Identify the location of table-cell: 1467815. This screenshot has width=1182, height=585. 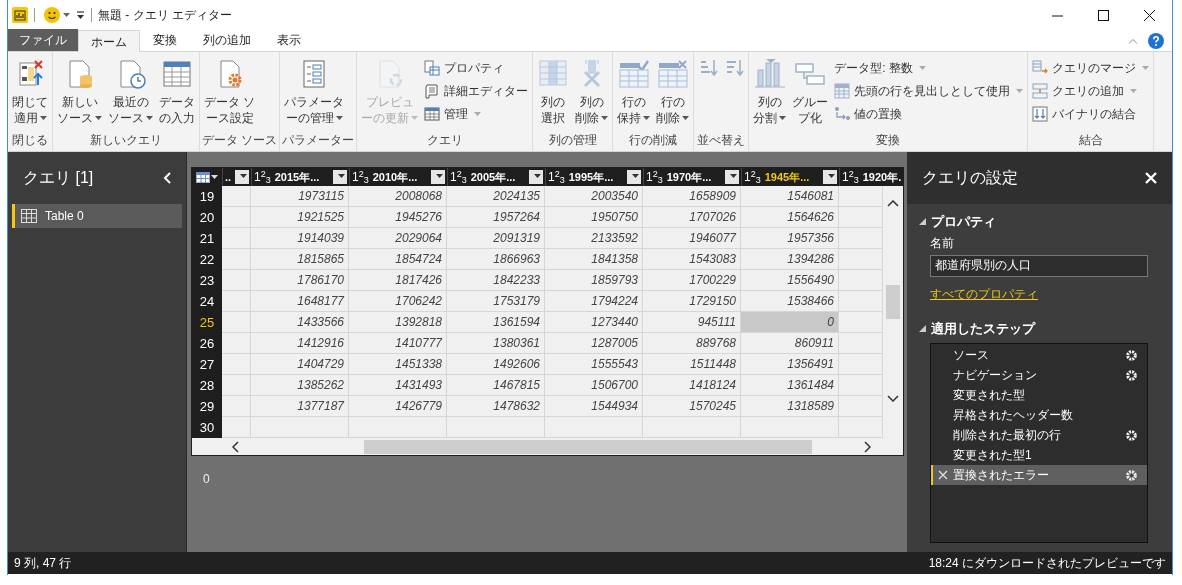
(496, 385).